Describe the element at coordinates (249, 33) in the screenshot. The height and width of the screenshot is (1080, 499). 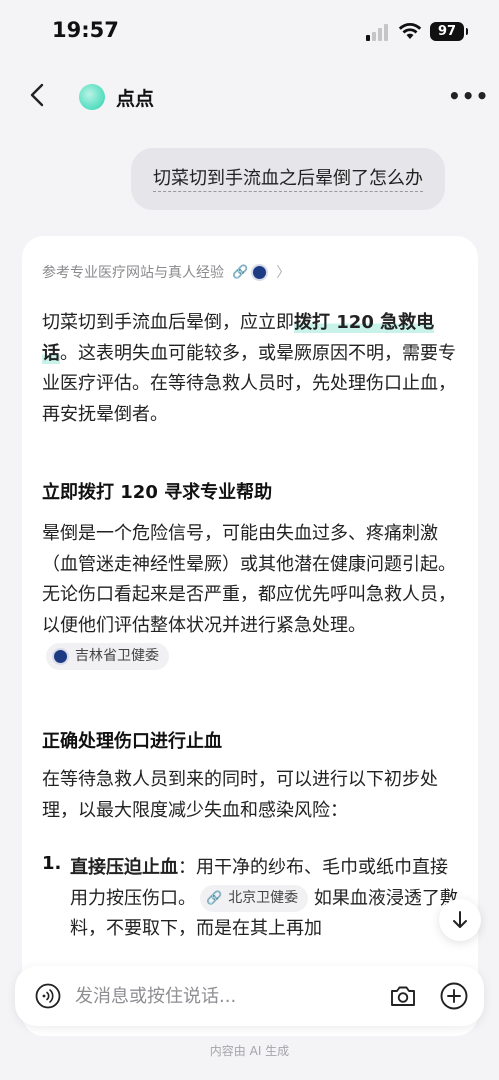
I see `status-bar: 19:57 97` at that location.